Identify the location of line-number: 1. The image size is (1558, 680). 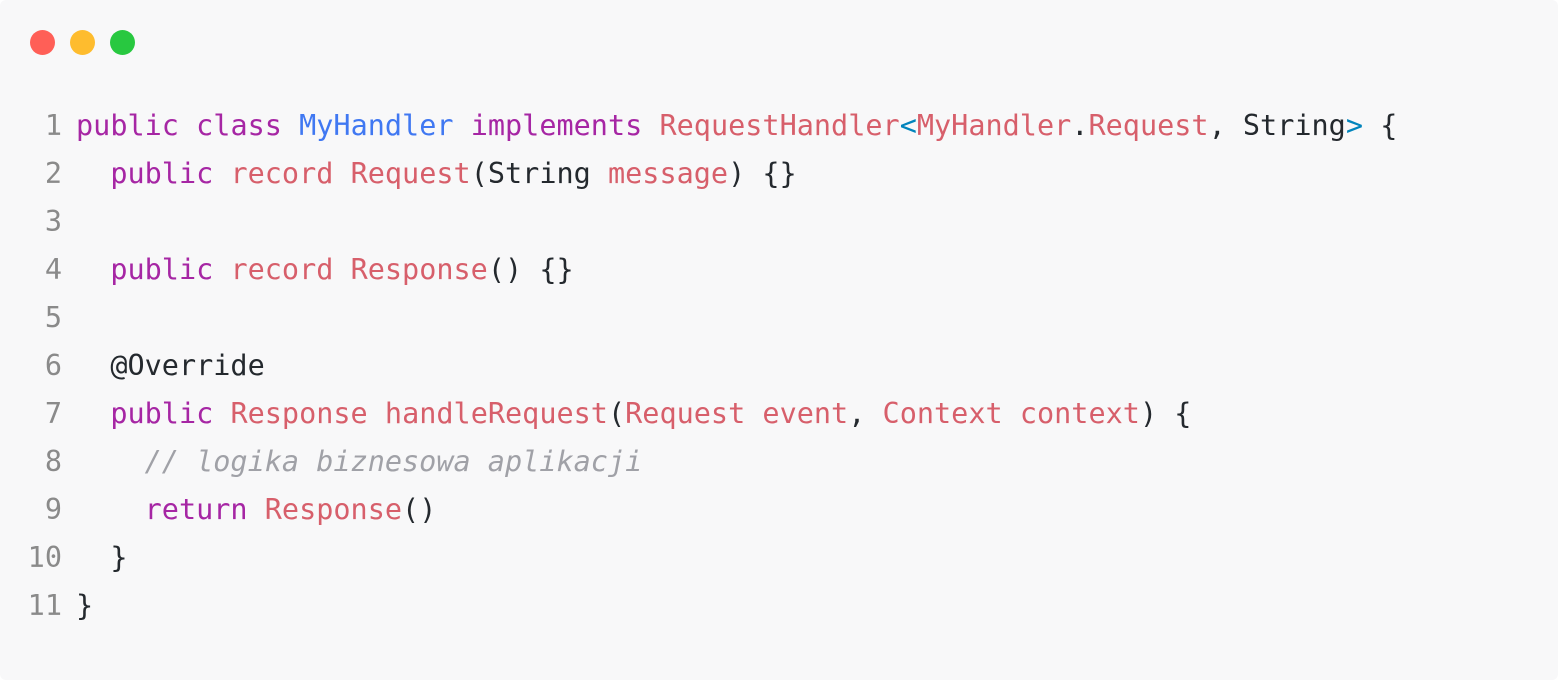
(53, 125).